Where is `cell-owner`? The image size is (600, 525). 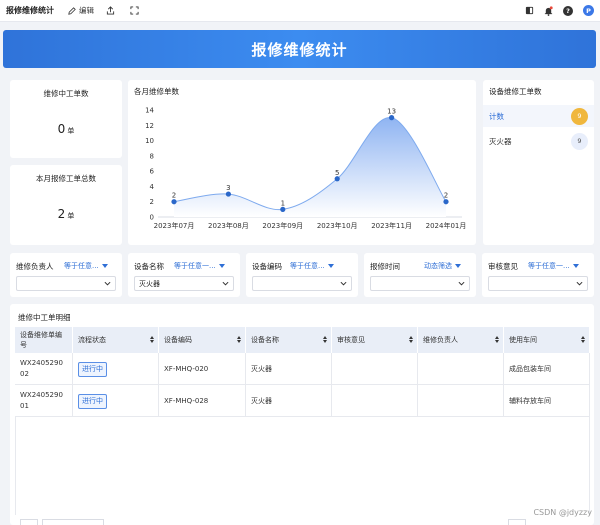
cell-owner is located at coordinates (461, 401).